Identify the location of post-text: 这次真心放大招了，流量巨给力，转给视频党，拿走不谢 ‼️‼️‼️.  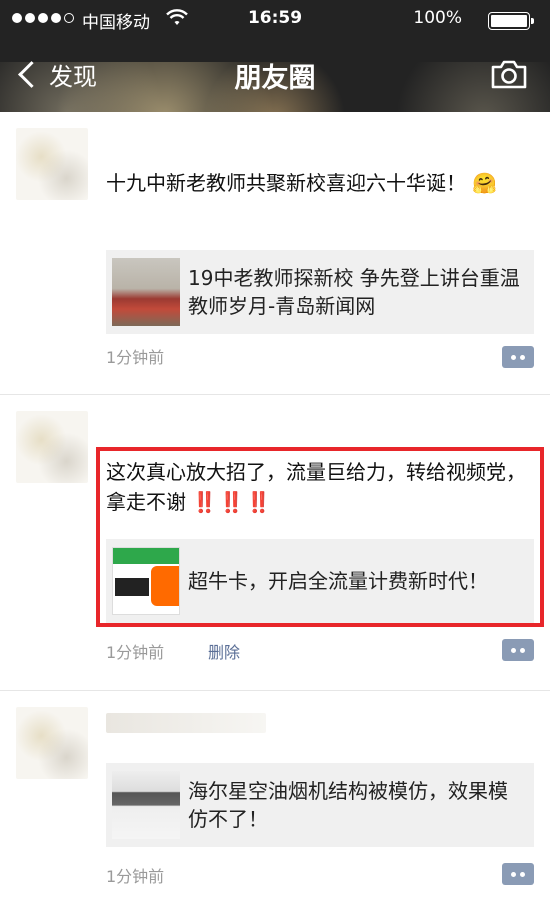
(316, 487).